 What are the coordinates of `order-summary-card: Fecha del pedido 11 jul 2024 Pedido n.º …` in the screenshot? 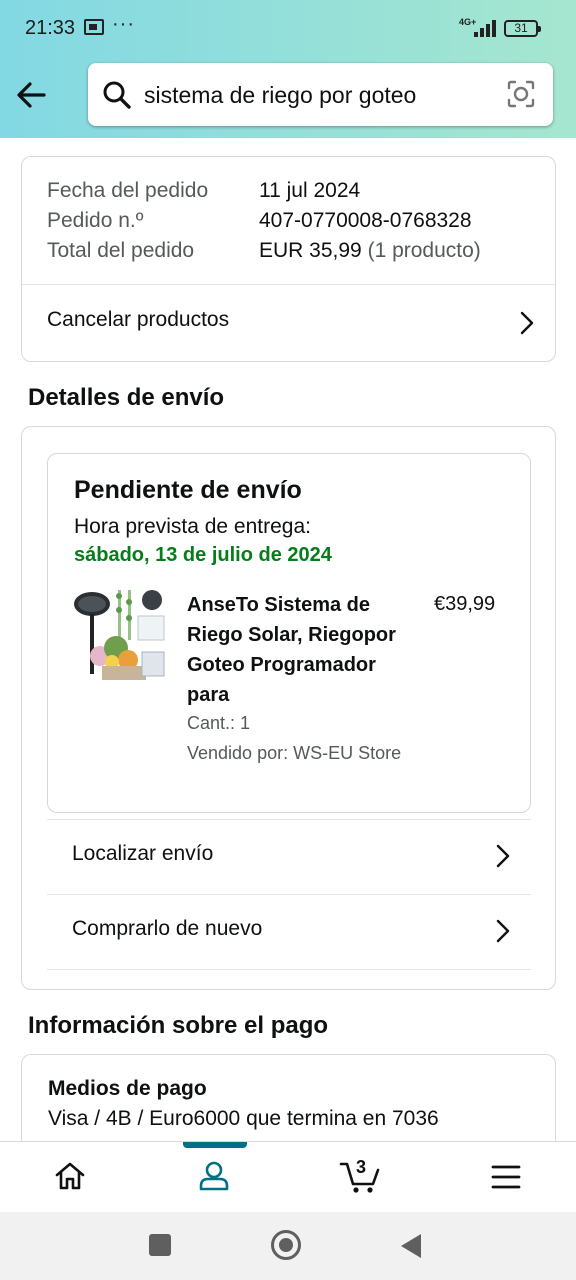 It's located at (288, 259).